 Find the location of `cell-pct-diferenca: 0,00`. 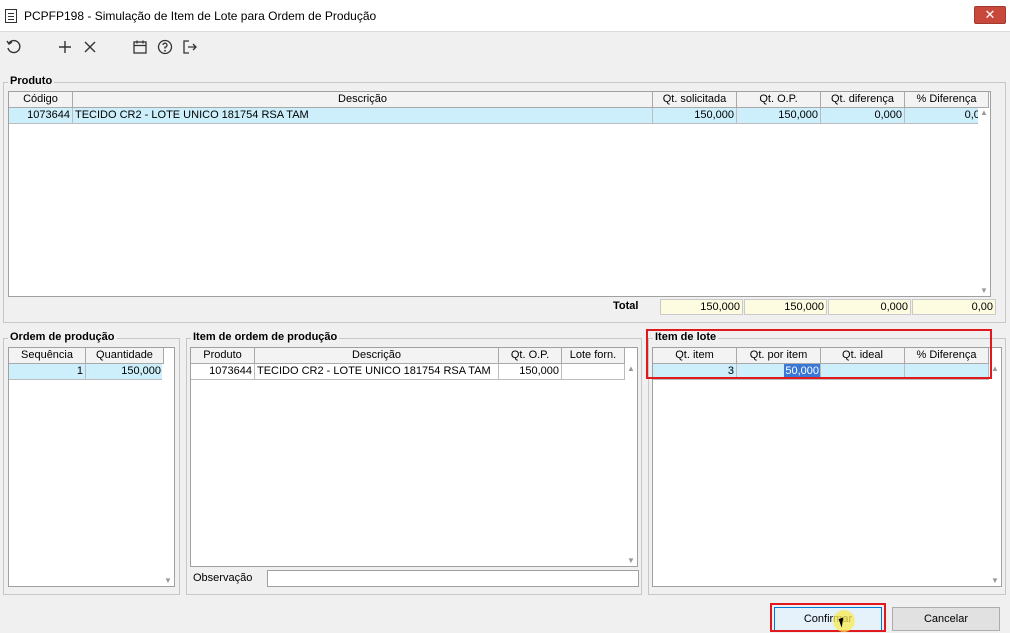

cell-pct-diferenca: 0,00 is located at coordinates (947, 116).